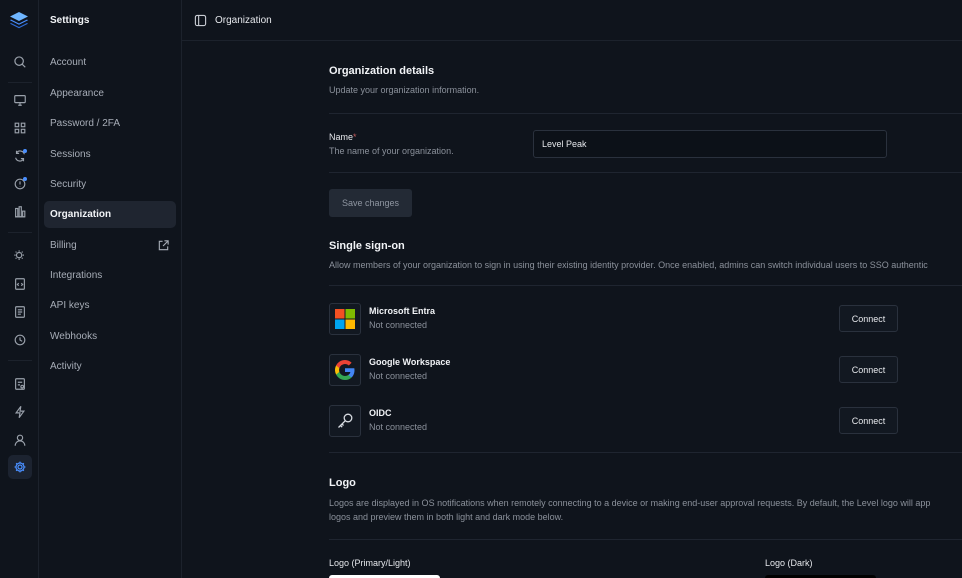 The image size is (962, 578). Describe the element at coordinates (20, 156) in the screenshot. I see `sync-icon` at that location.